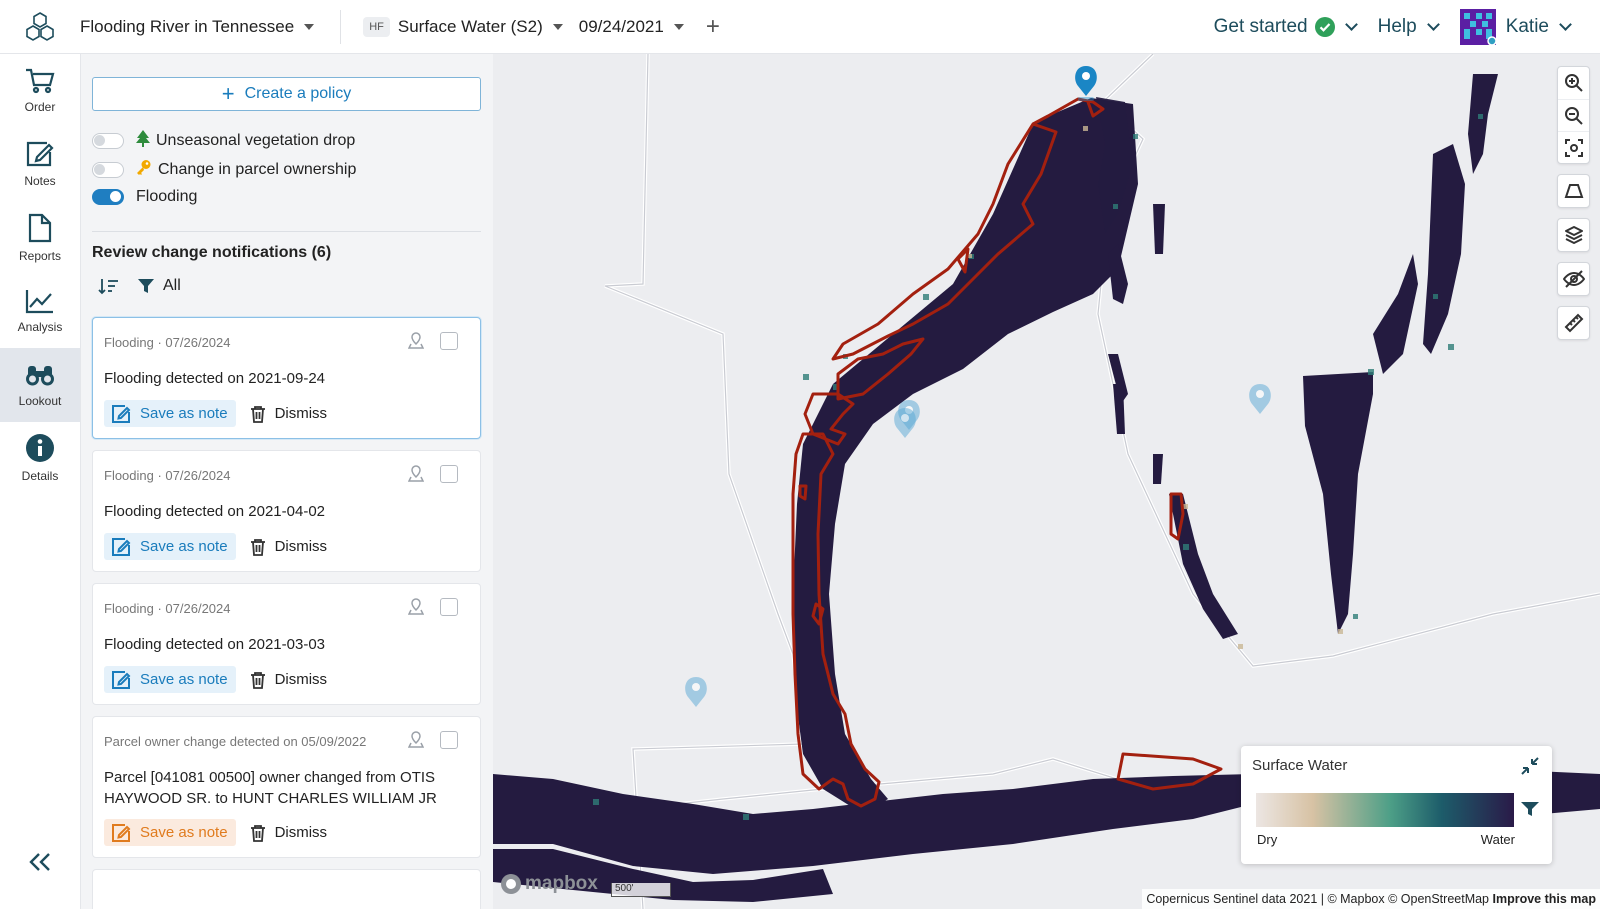 This screenshot has height=909, width=1600. What do you see at coordinates (1527, 26) in the screenshot?
I see `user-name: Katie` at bounding box center [1527, 26].